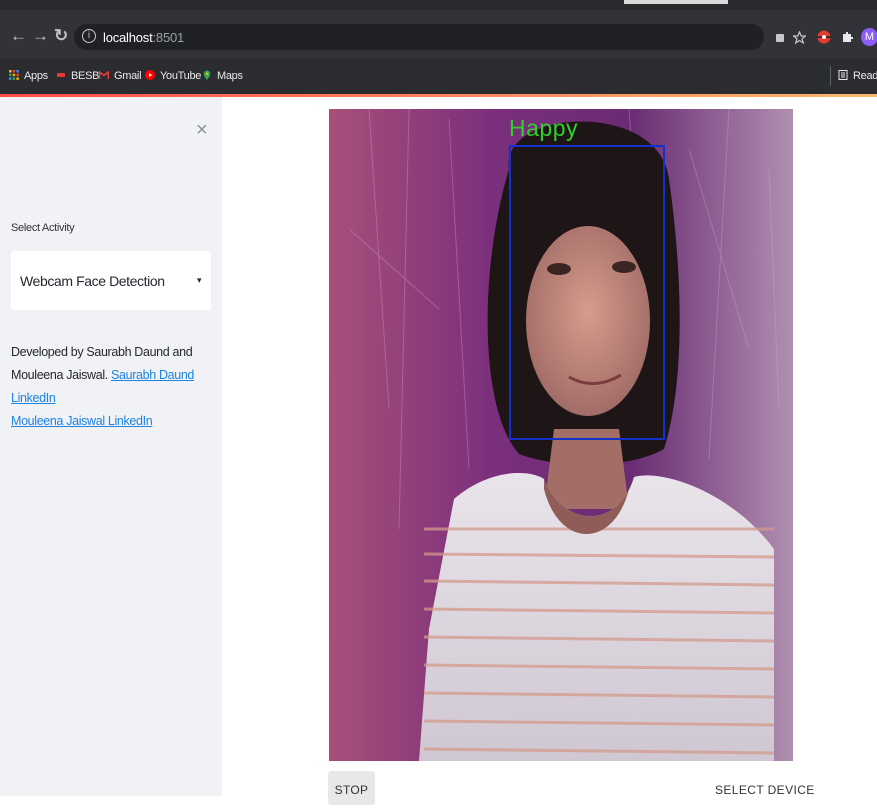 This screenshot has height=809, width=877. Describe the element at coordinates (676, 2) in the screenshot. I see `active-tab` at that location.